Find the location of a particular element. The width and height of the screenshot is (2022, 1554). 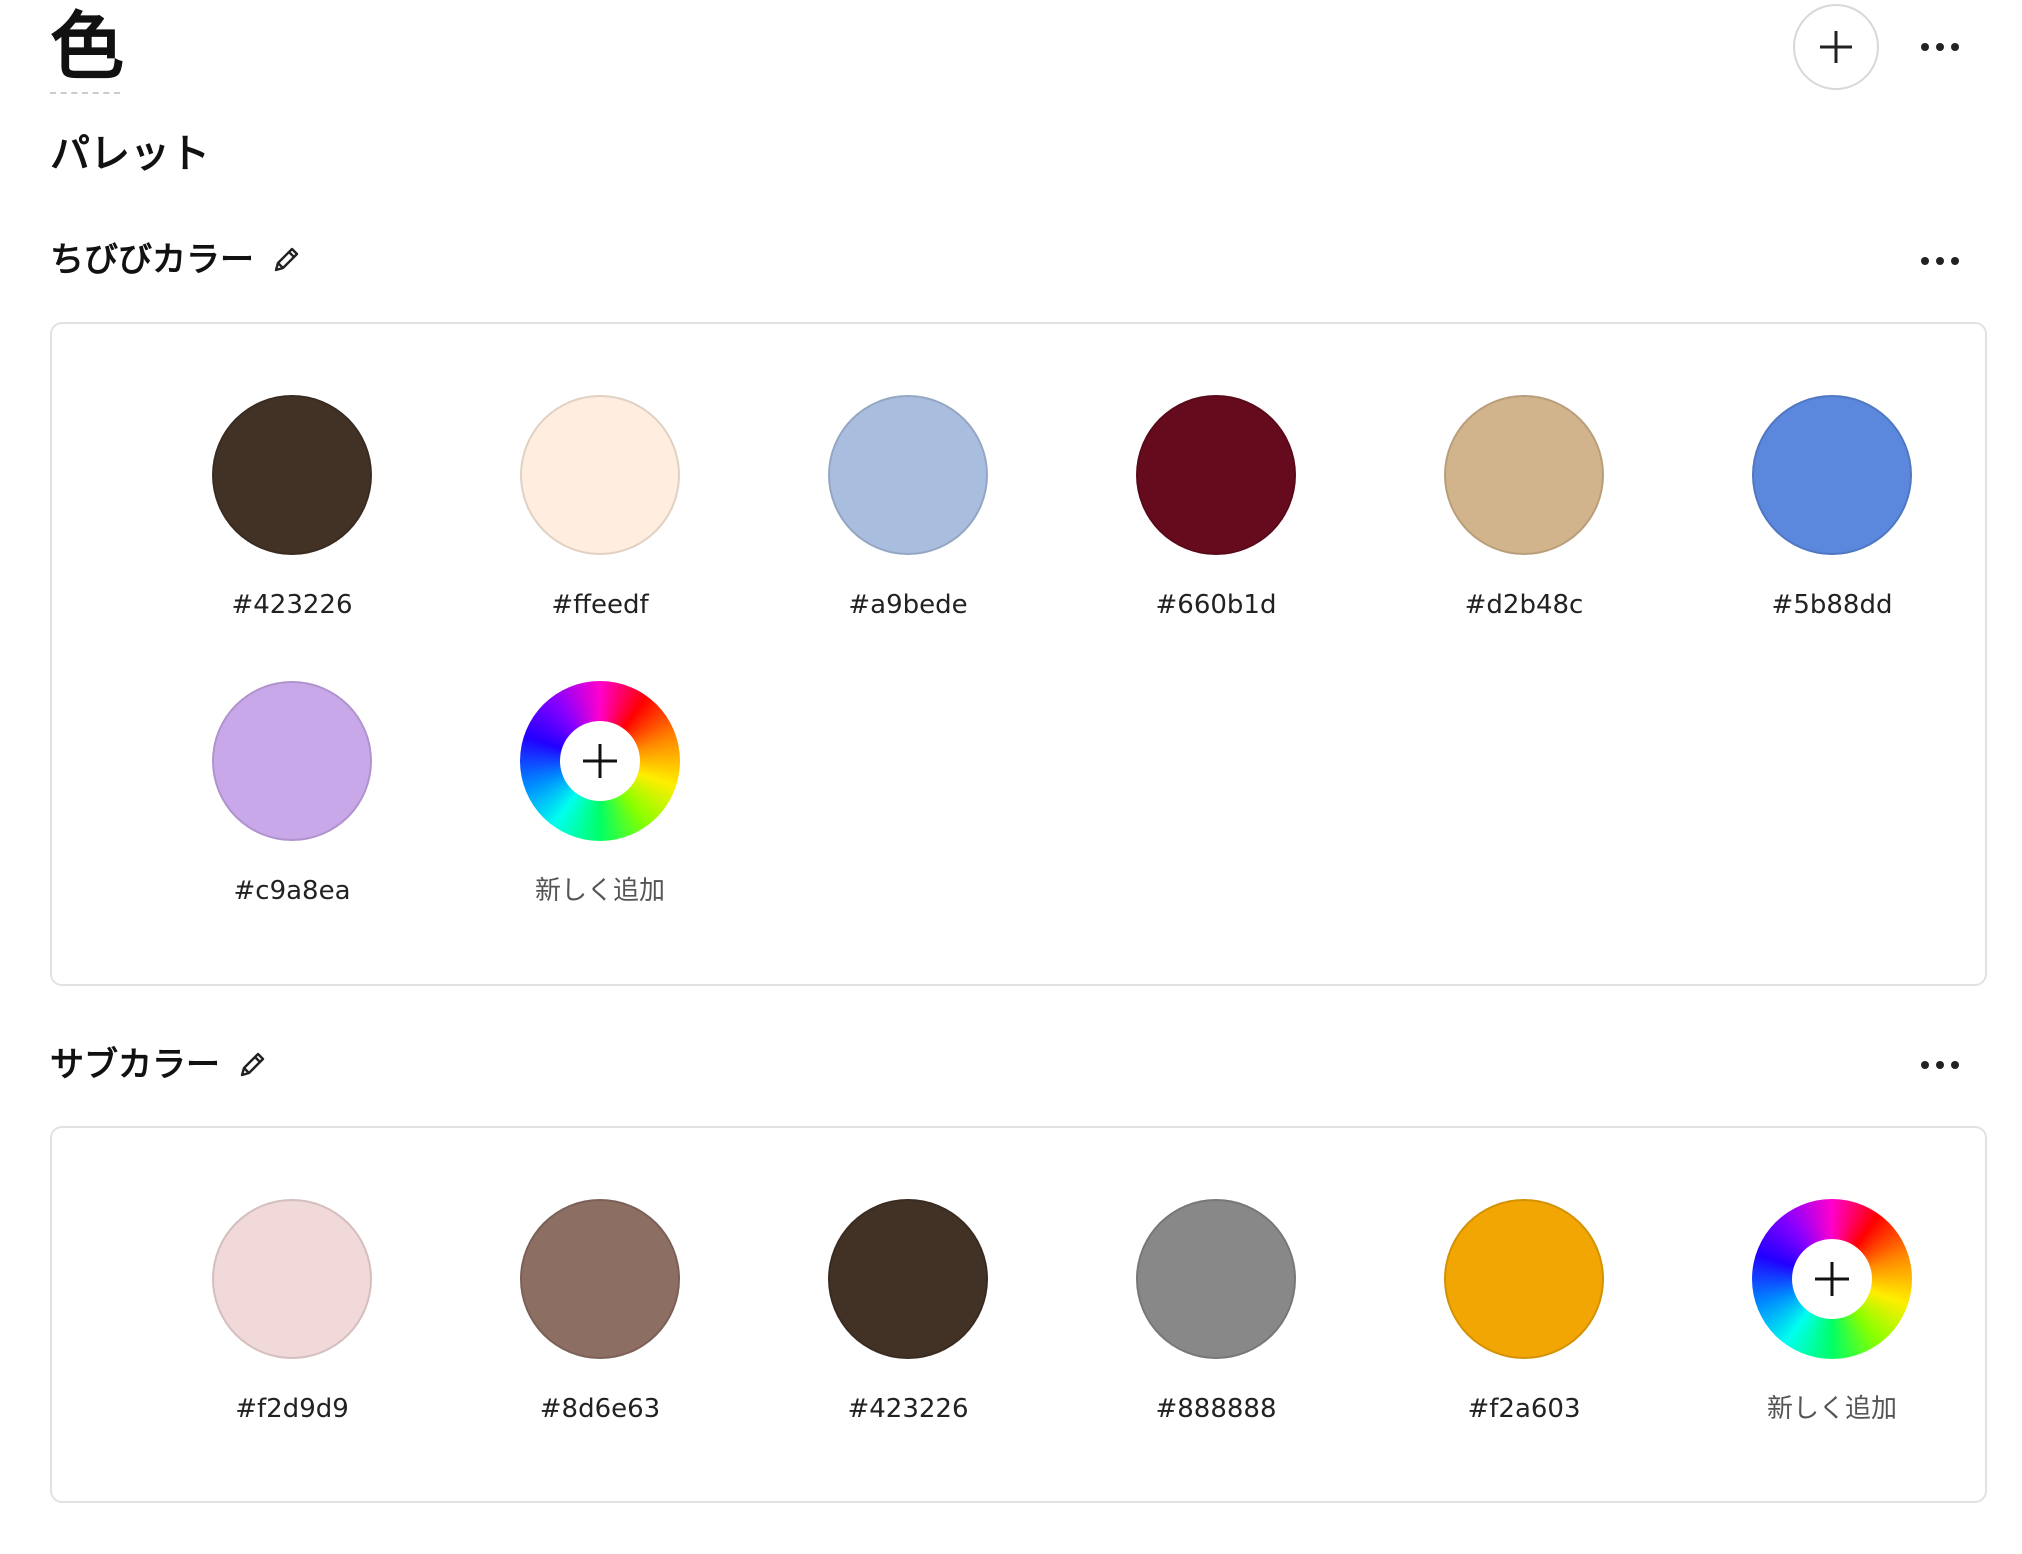

swatch-hex-label: #f2d9d9 is located at coordinates (292, 1409).